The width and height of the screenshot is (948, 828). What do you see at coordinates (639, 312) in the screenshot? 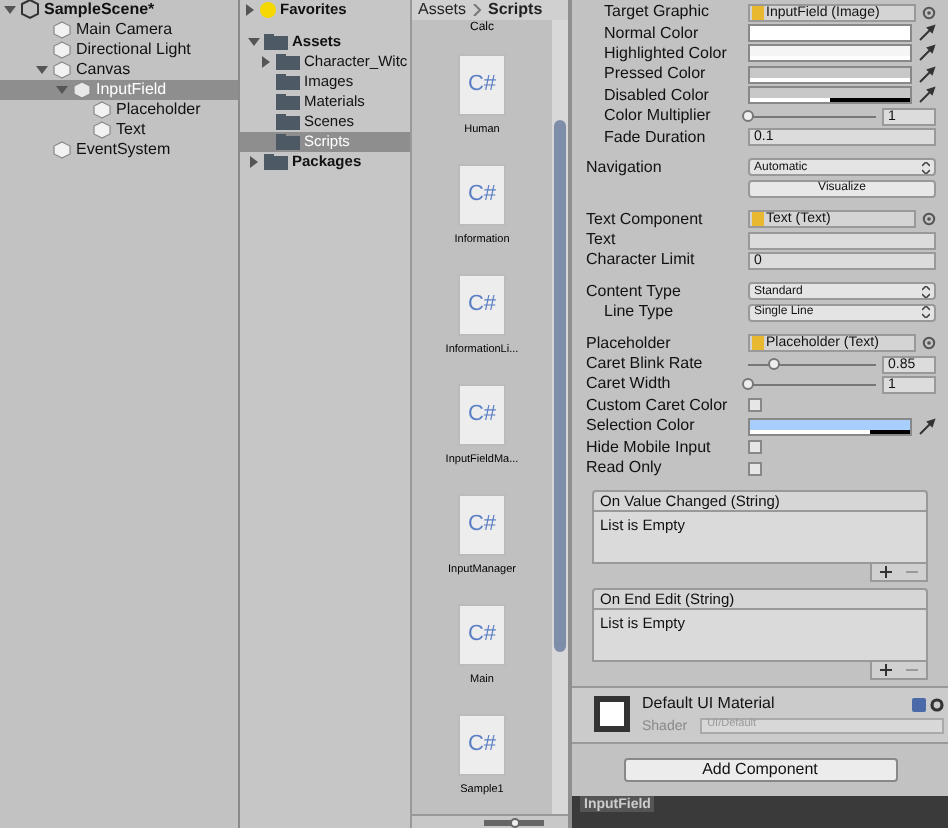
I see `field-label: Line Type` at bounding box center [639, 312].